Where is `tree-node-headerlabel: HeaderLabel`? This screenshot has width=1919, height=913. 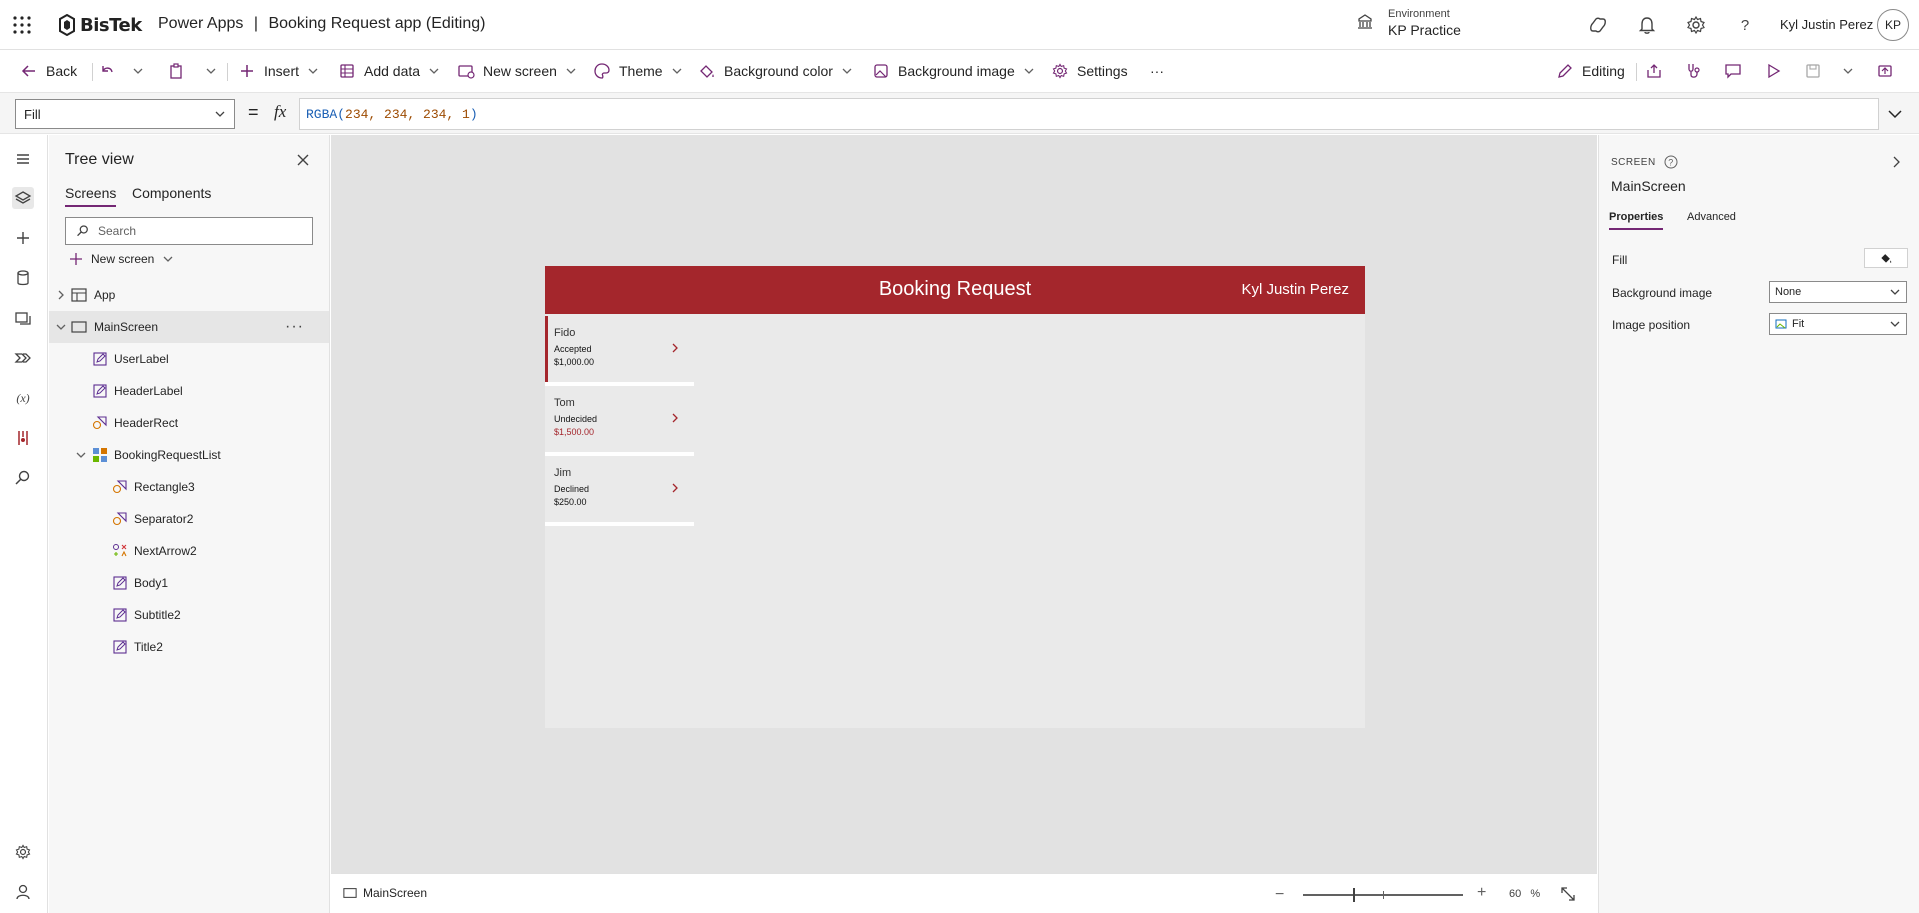 tree-node-headerlabel: HeaderLabel is located at coordinates (189, 391).